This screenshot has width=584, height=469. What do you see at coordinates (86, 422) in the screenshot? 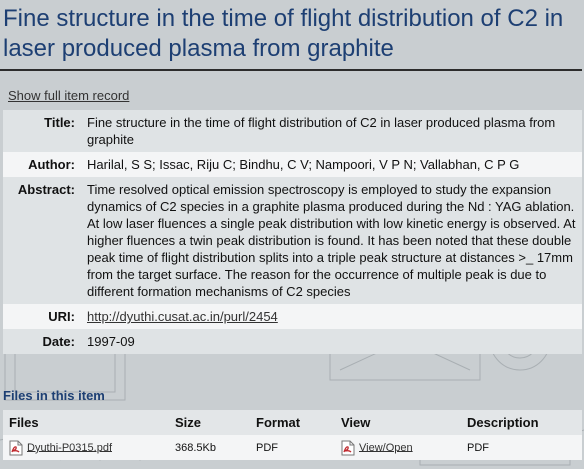
I see `column-header-files: Files` at bounding box center [86, 422].